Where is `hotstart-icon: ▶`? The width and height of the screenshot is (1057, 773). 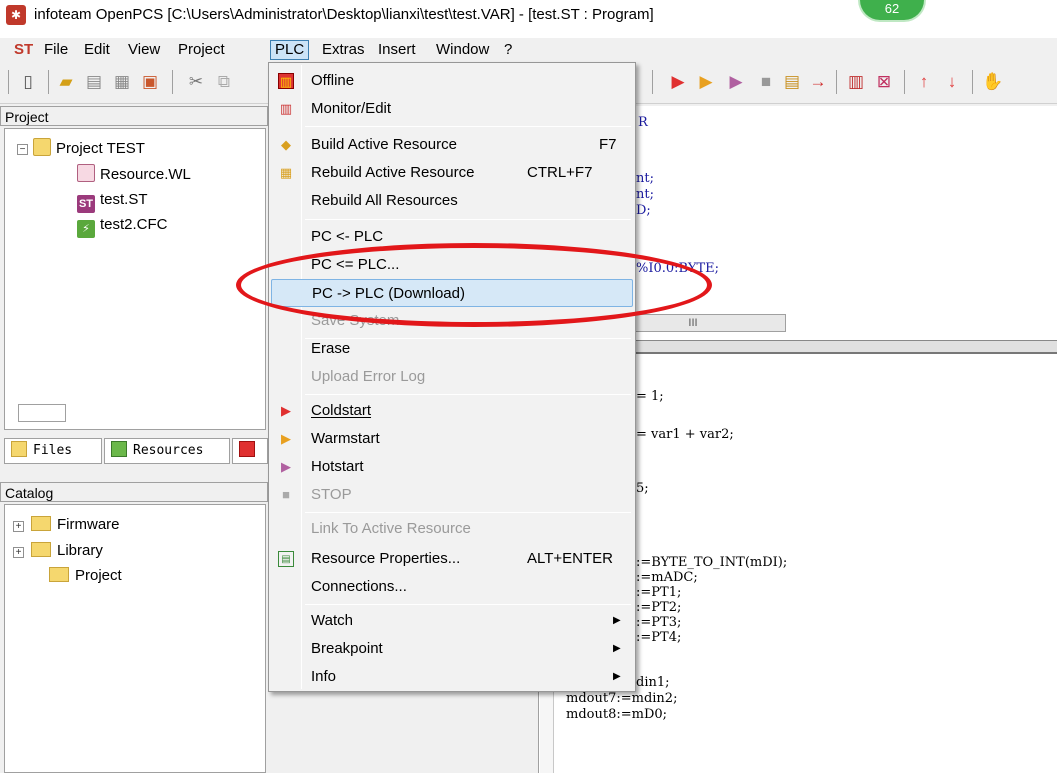 hotstart-icon: ▶ is located at coordinates (736, 82).